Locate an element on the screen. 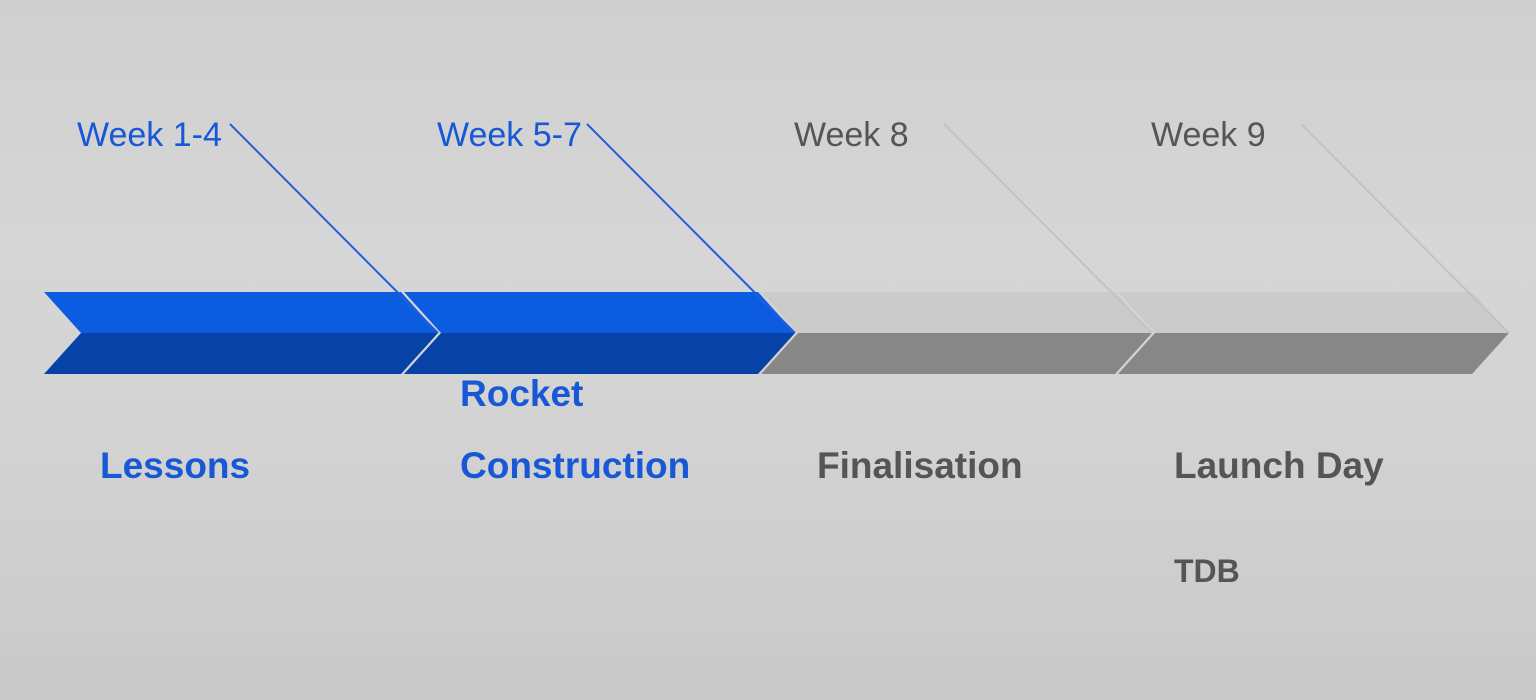  chevron-segment-1-top is located at coordinates (241, 312).